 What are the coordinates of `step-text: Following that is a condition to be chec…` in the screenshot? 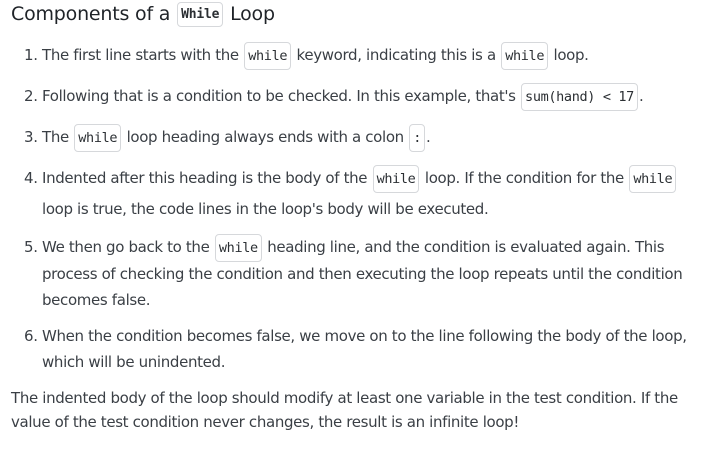 It's located at (281, 96).